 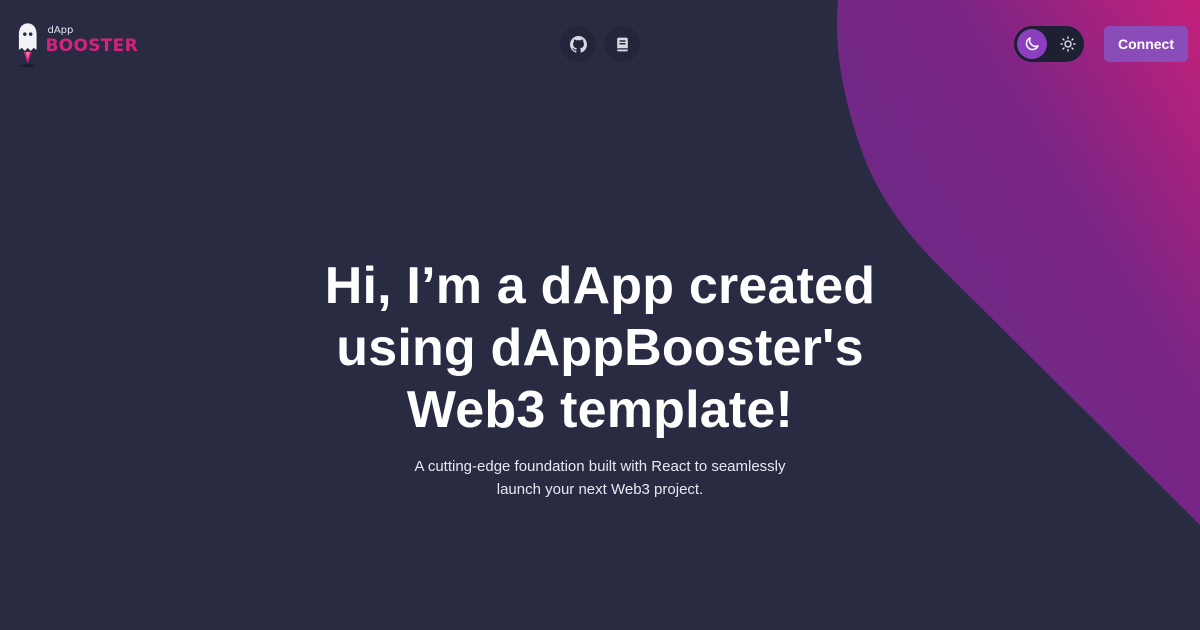 I want to click on book-icon, so click(x=622, y=44).